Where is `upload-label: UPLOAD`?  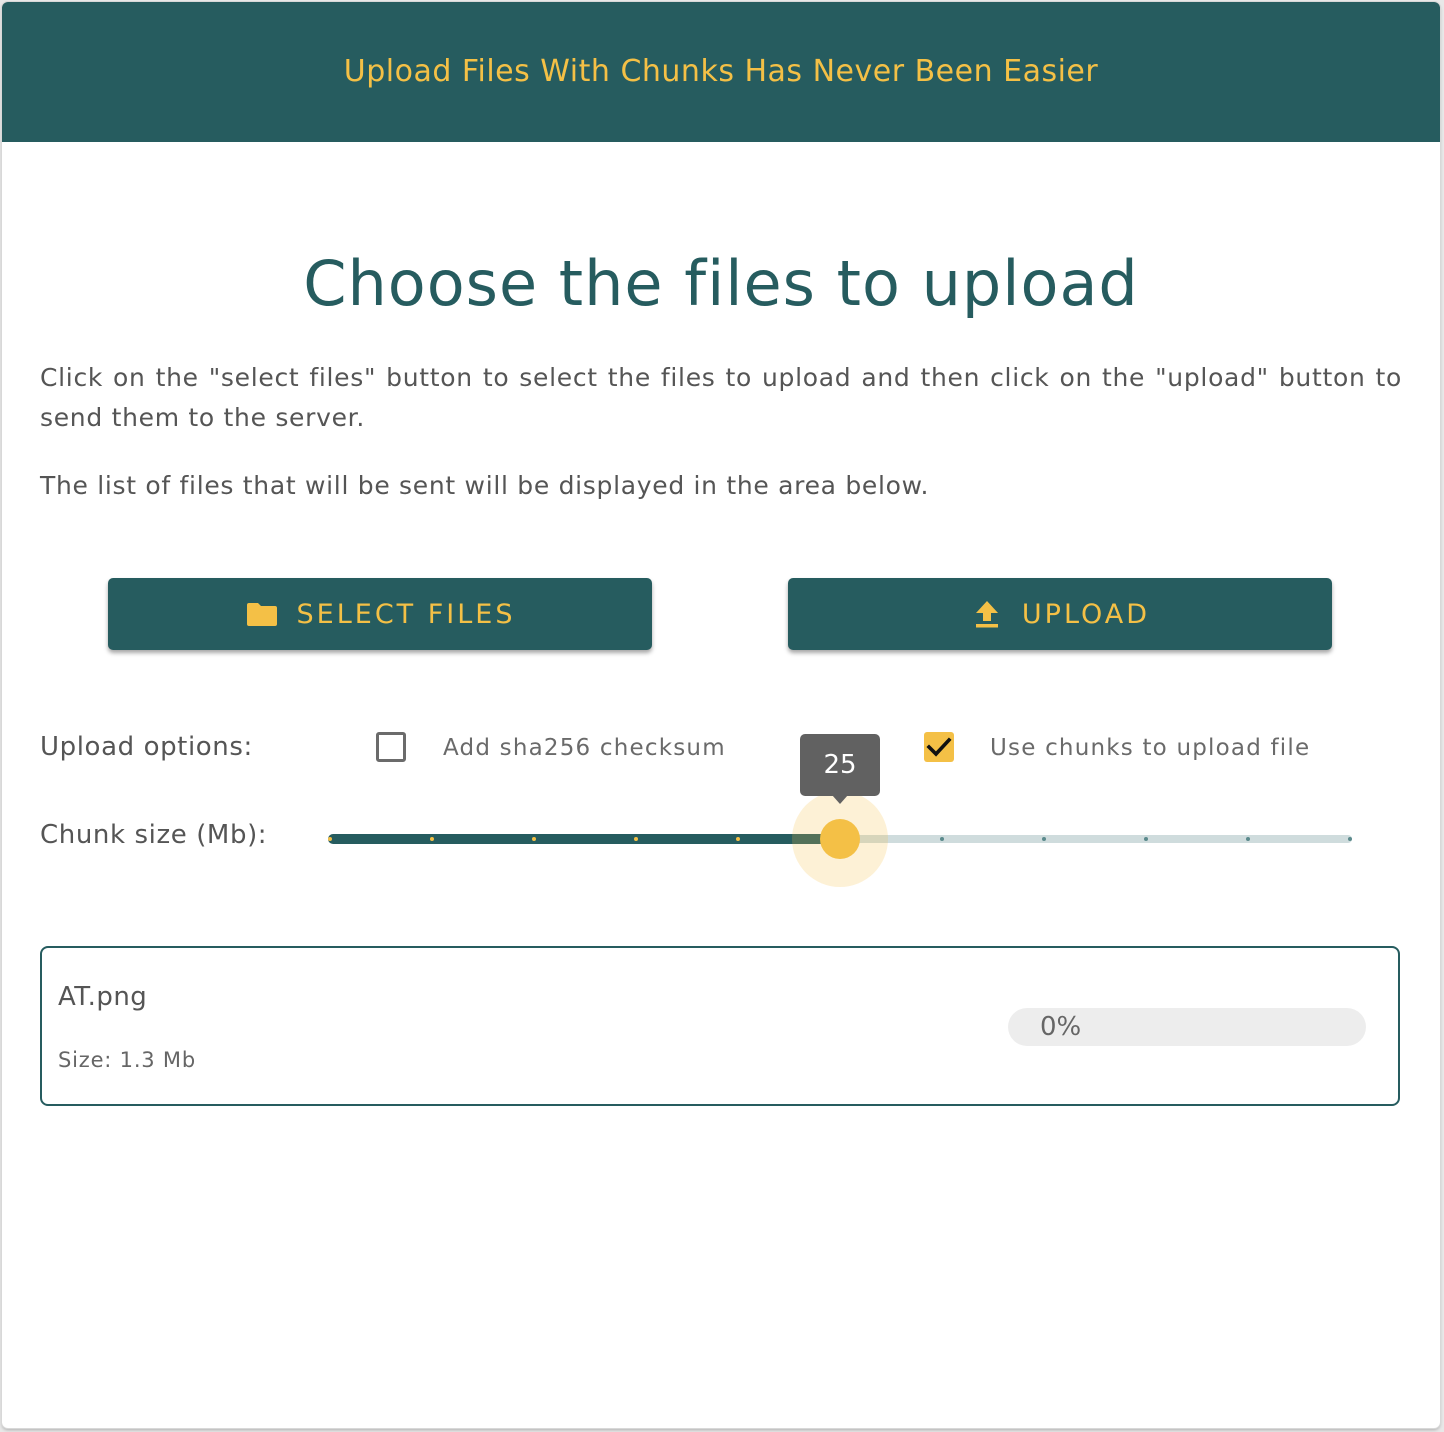
upload-label: UPLOAD is located at coordinates (1086, 614).